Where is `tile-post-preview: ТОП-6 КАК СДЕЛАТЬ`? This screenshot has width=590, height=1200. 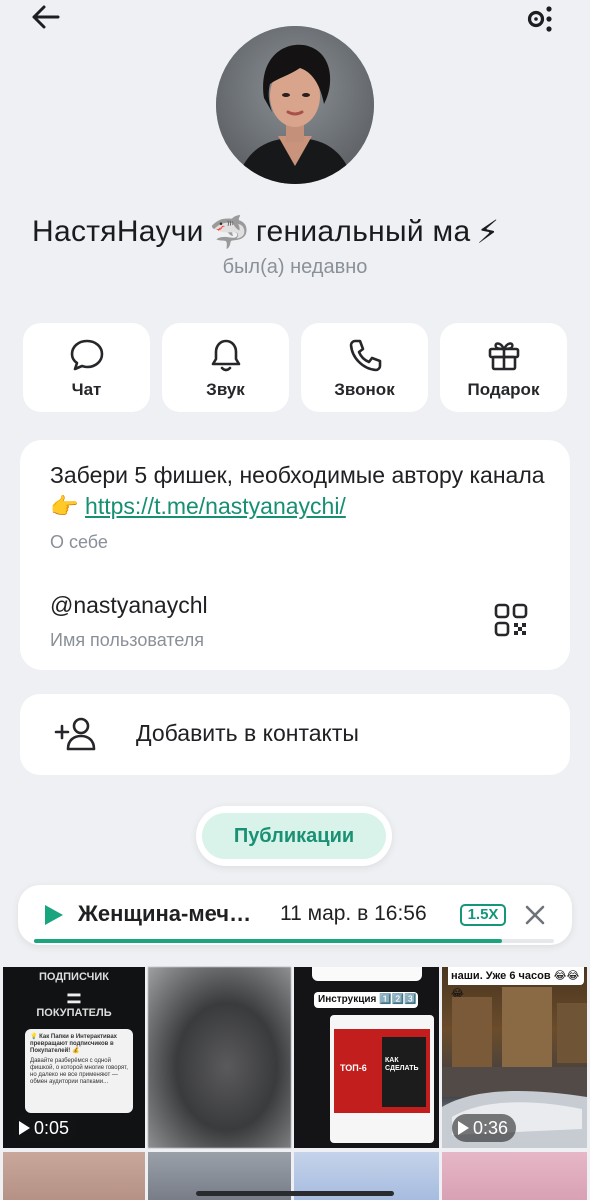
tile-post-preview: ТОП-6 КАК СДЕЛАТЬ is located at coordinates (382, 1079).